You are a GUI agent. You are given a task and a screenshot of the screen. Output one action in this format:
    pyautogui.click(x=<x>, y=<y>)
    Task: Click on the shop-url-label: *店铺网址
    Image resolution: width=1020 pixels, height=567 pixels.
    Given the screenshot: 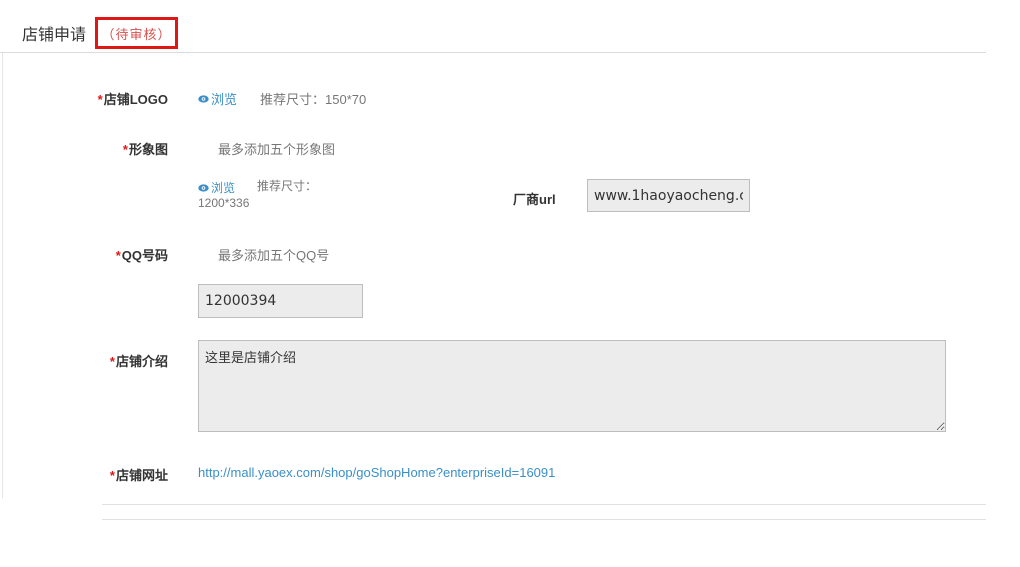 What is the action you would take?
    pyautogui.click(x=139, y=474)
    